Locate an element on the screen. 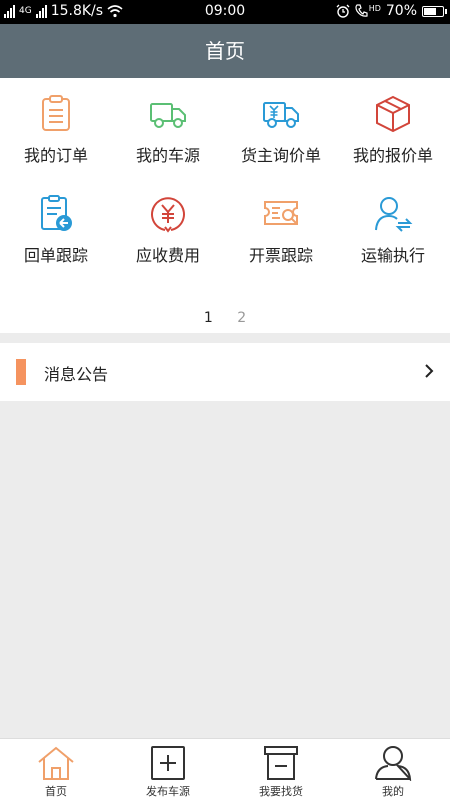 The image size is (450, 800). menu-label: 我的车源 is located at coordinates (167, 155).